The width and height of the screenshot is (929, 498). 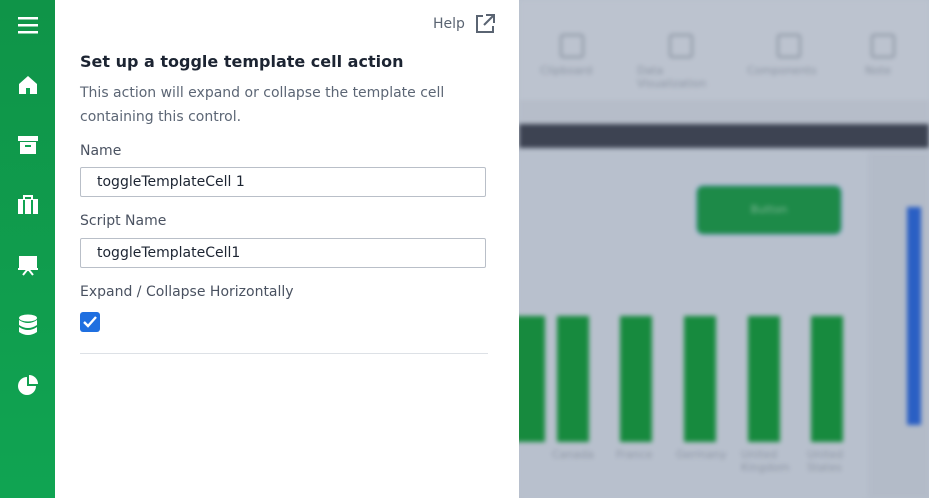 I want to click on divider, so click(x=284, y=353).